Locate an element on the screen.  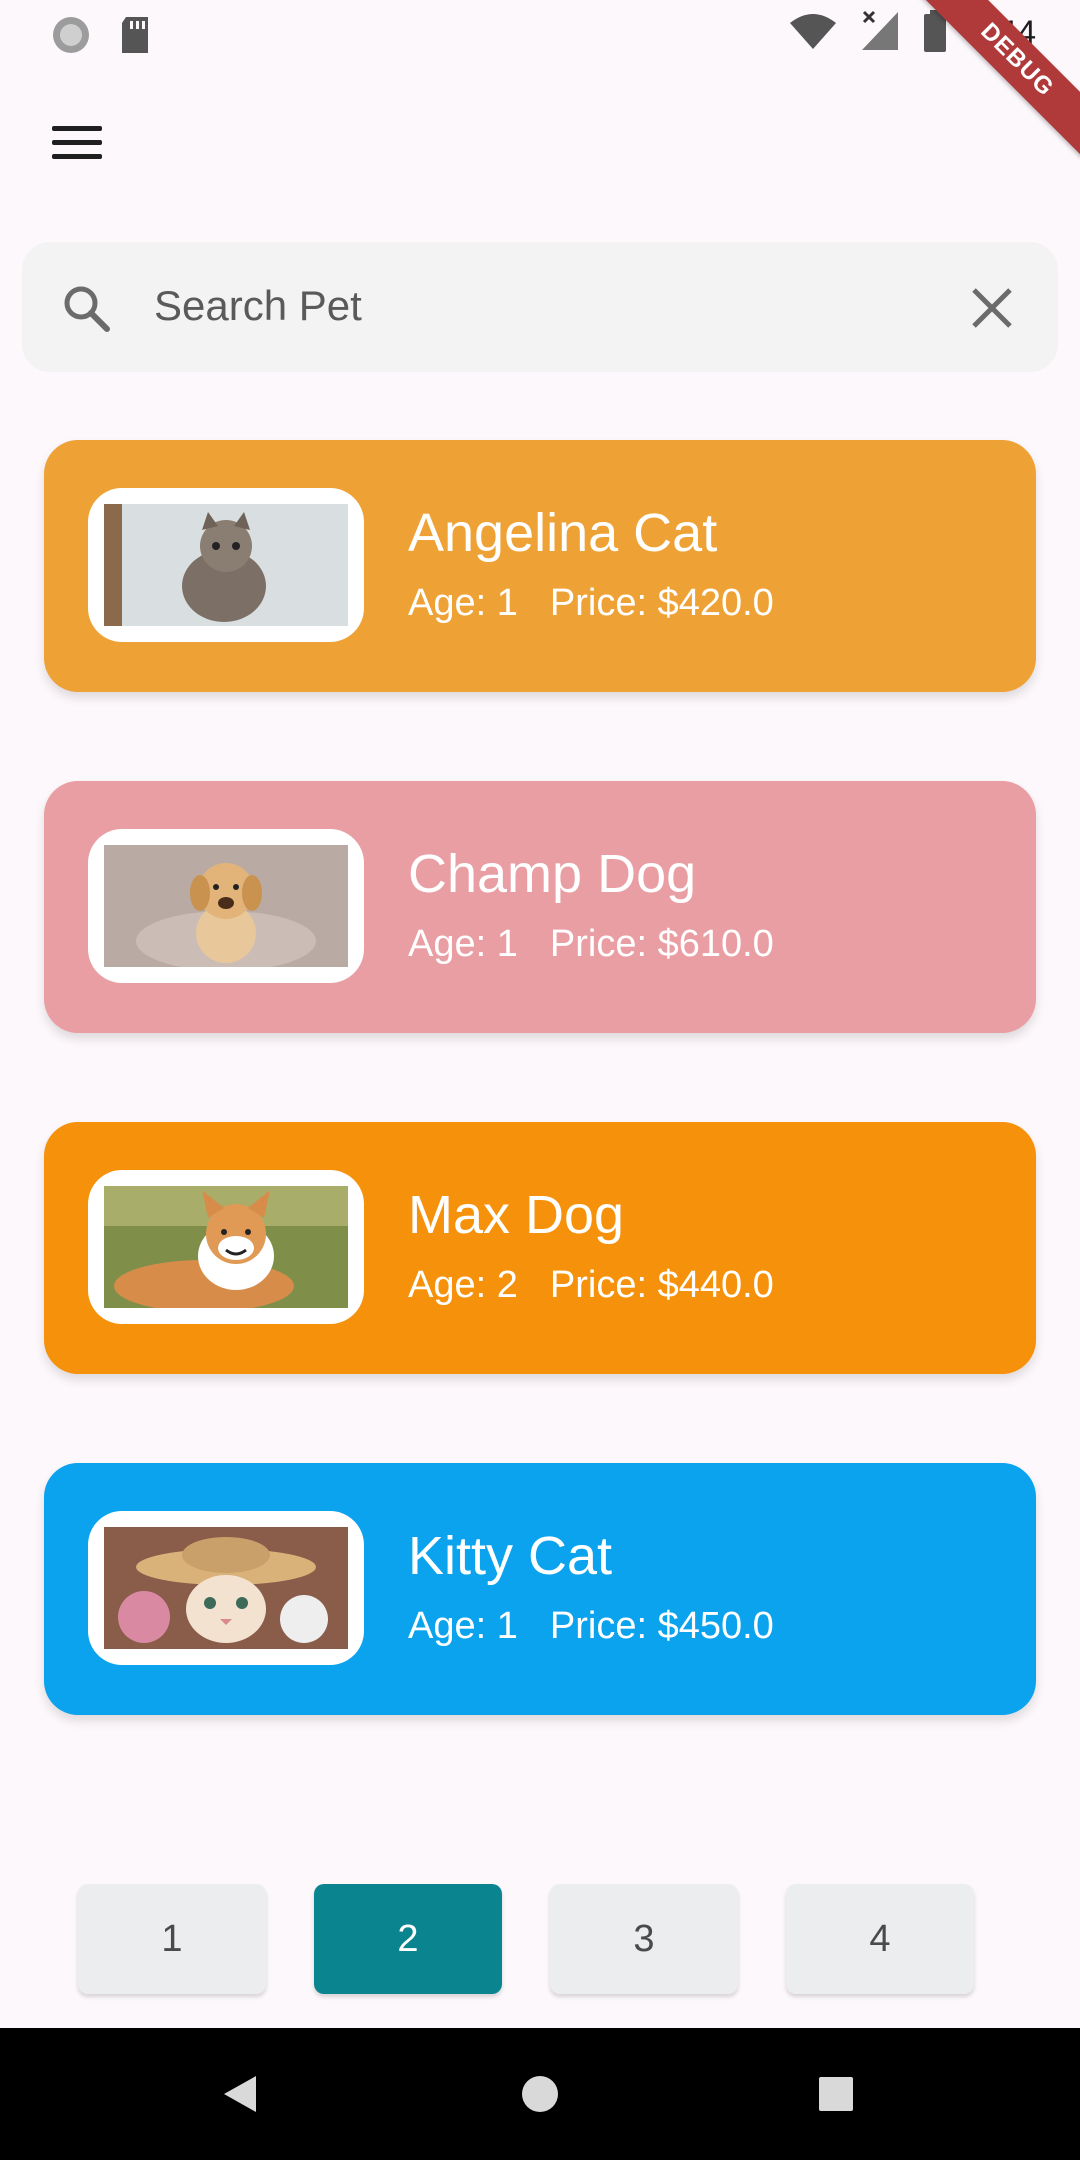
page-button-1: 1 is located at coordinates (172, 1939).